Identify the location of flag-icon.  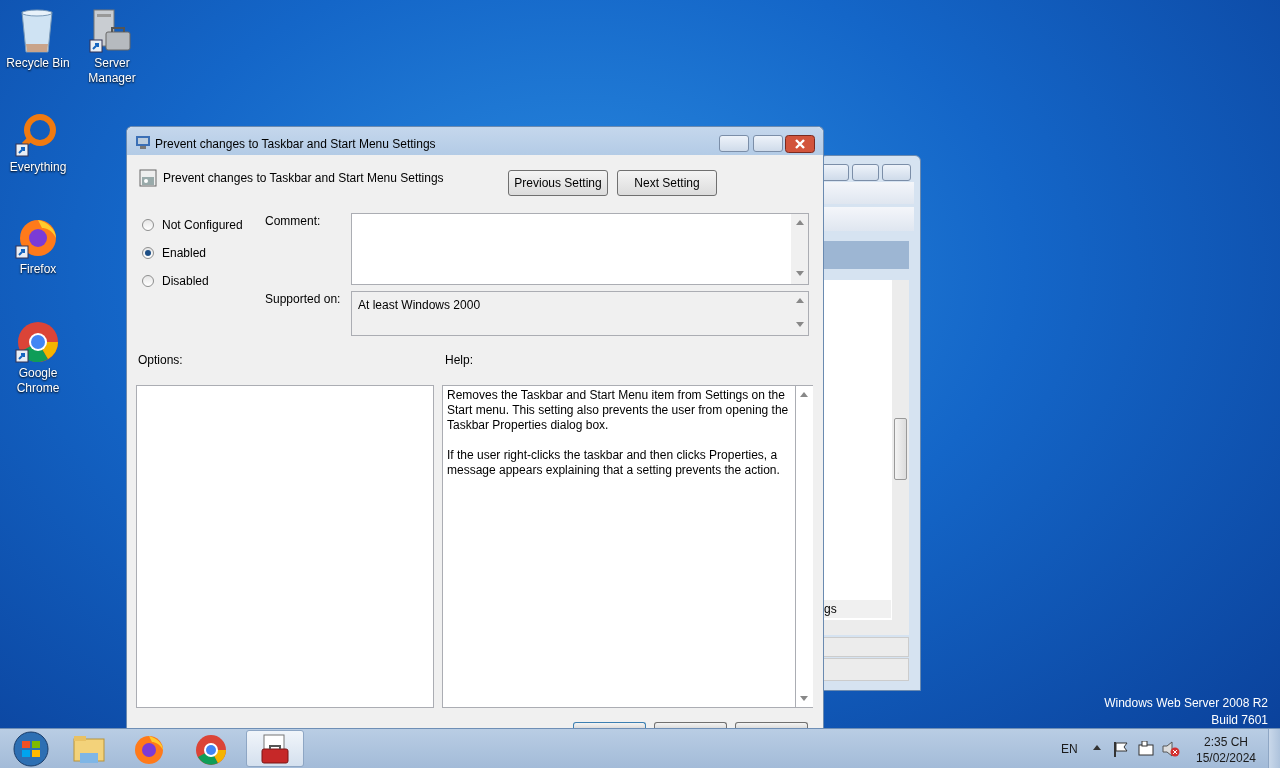
(1121, 749).